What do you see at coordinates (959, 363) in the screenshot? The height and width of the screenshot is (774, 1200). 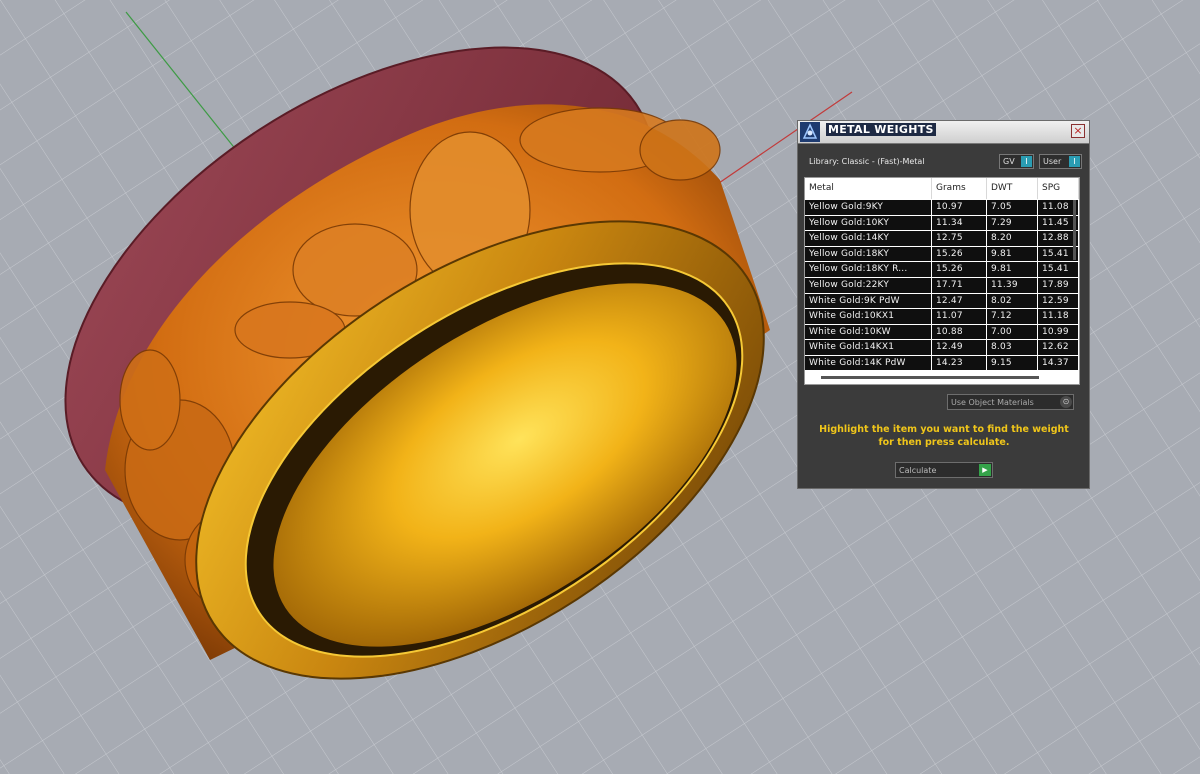 I see `cell-grams: 14.23` at bounding box center [959, 363].